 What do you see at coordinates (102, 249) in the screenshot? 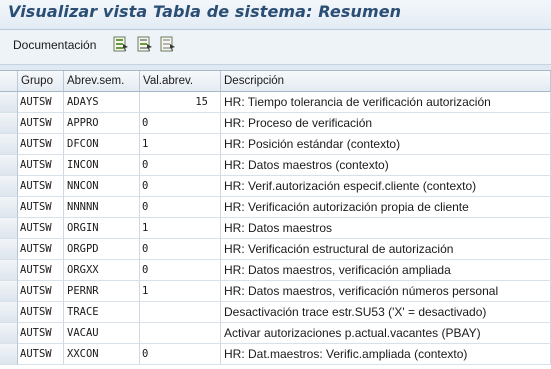
I see `cell-abrev: ORGPD` at bounding box center [102, 249].